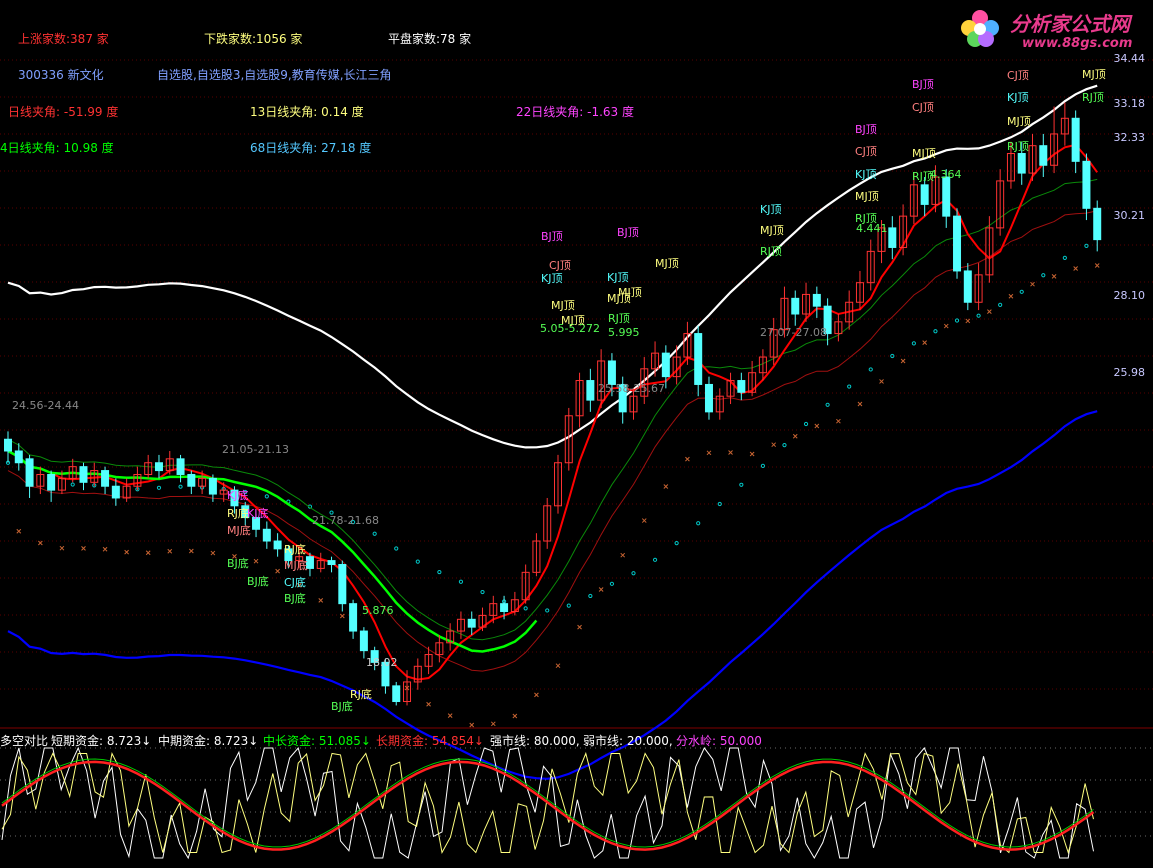 The width and height of the screenshot is (1153, 868). What do you see at coordinates (295, 549) in the screenshot?
I see `signal-bottom: RJ底` at bounding box center [295, 549].